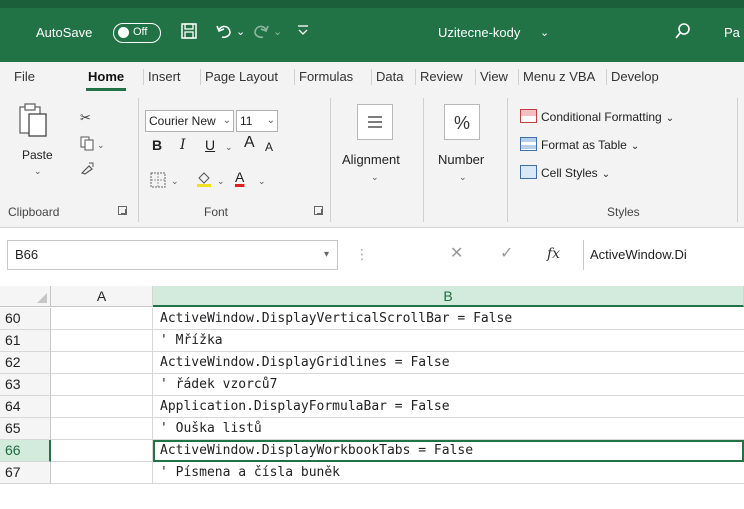 Image resolution: width=744 pixels, height=509 pixels. I want to click on grow-font-button: A, so click(249, 143).